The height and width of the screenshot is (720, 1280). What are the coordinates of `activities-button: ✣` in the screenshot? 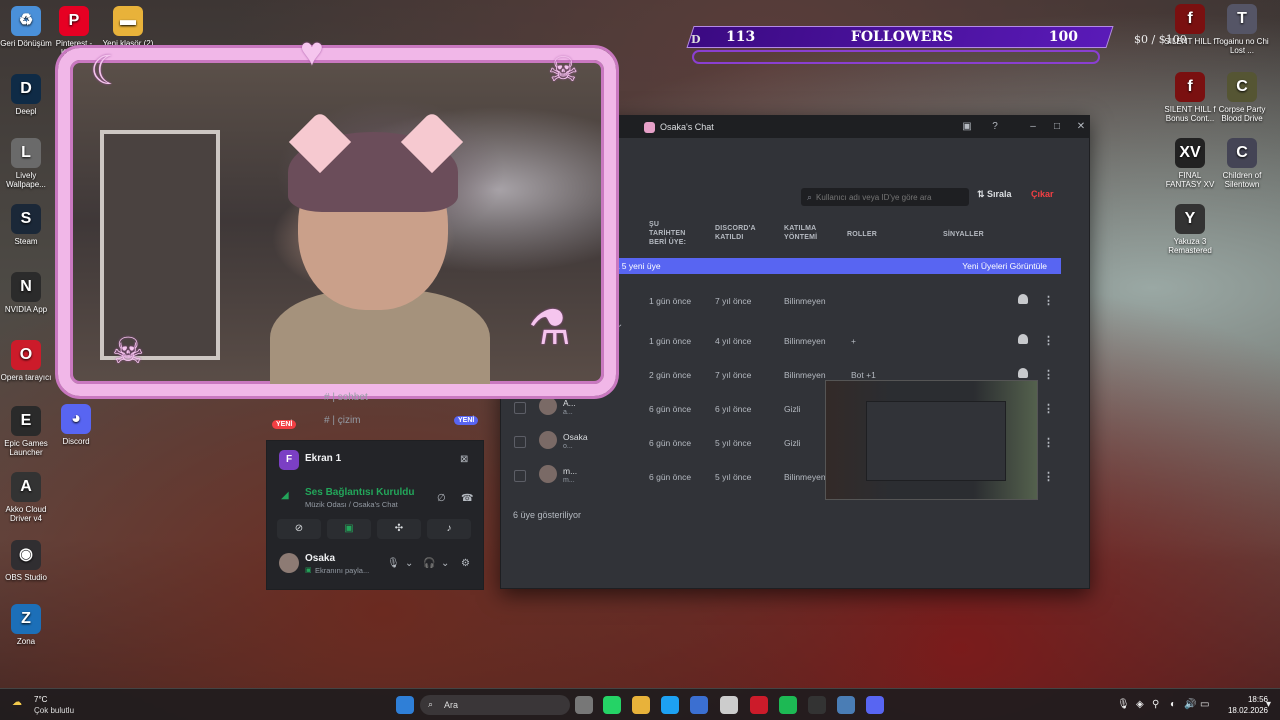 It's located at (399, 529).